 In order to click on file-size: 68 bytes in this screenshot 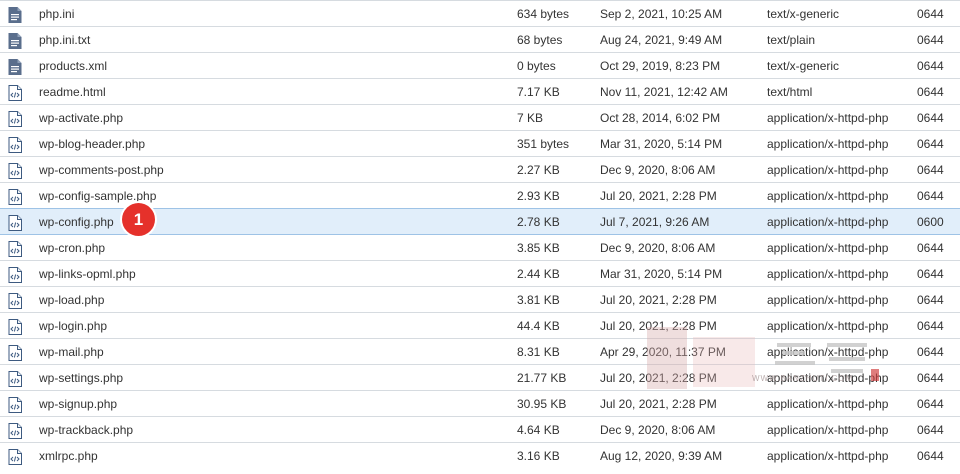, I will do `click(540, 40)`.